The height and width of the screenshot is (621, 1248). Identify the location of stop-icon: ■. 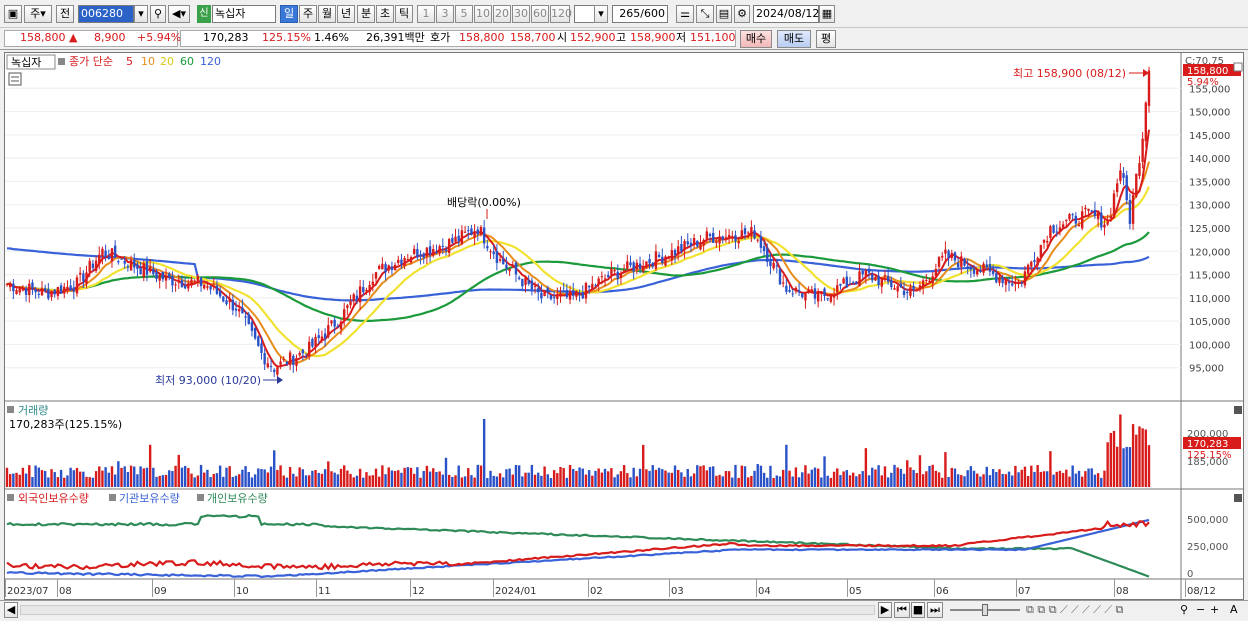
(918, 610).